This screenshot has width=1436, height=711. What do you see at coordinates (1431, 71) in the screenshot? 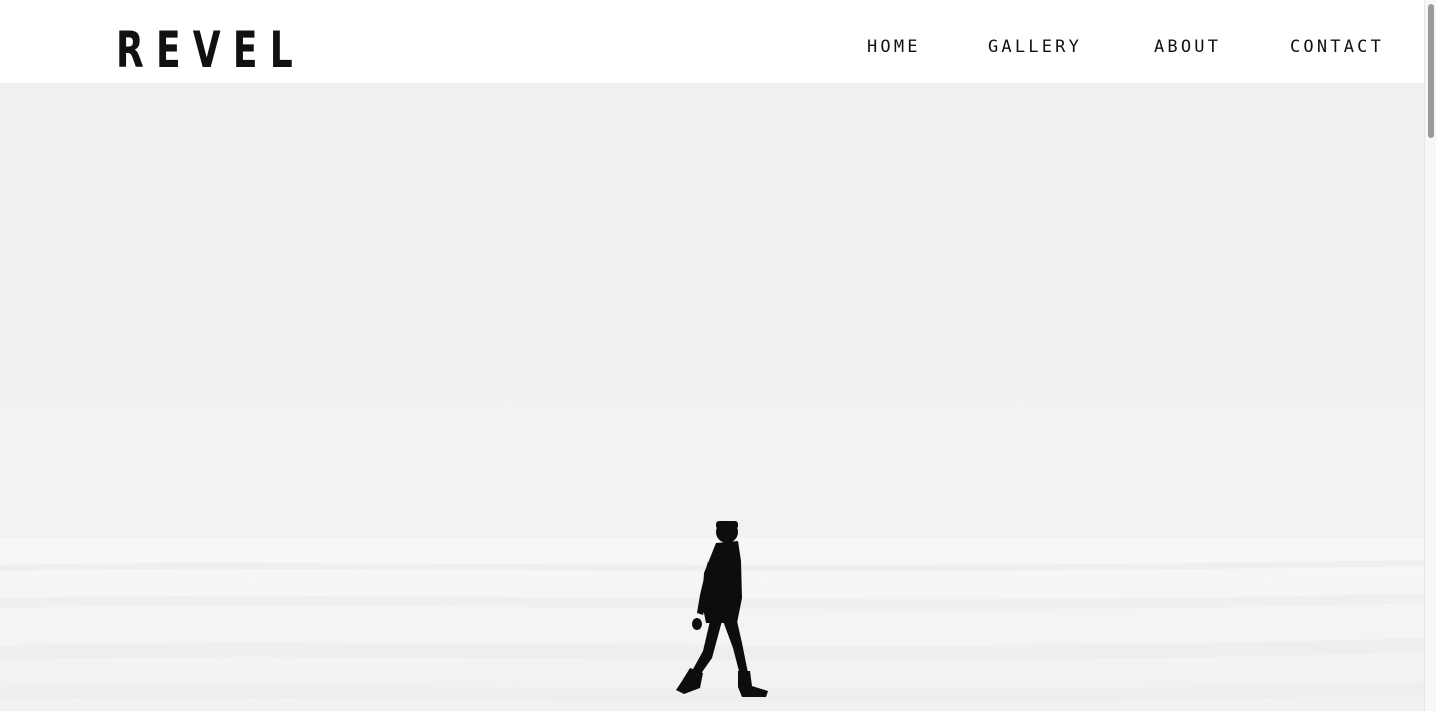
I see `scrollbar-thumb` at bounding box center [1431, 71].